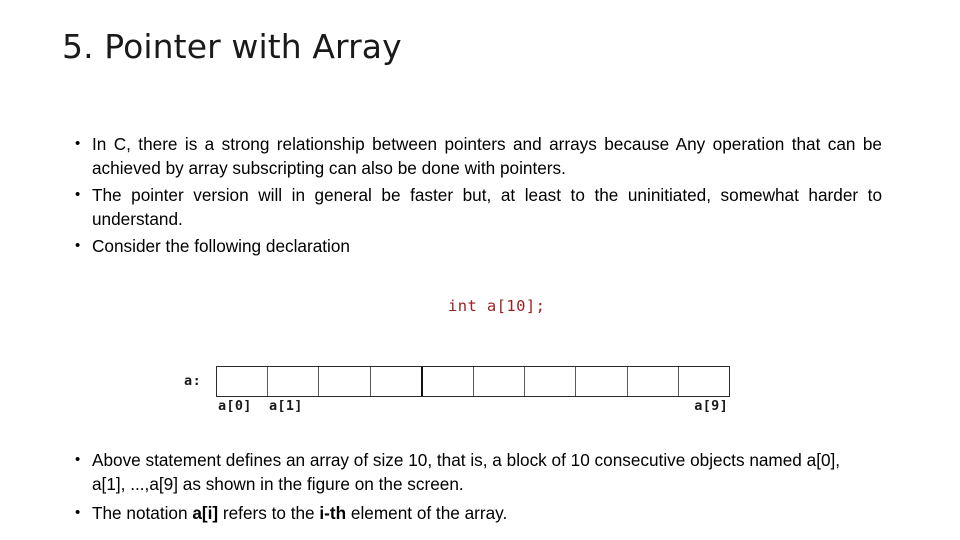  What do you see at coordinates (497, 306) in the screenshot?
I see `code-declaration: int a[10];` at bounding box center [497, 306].